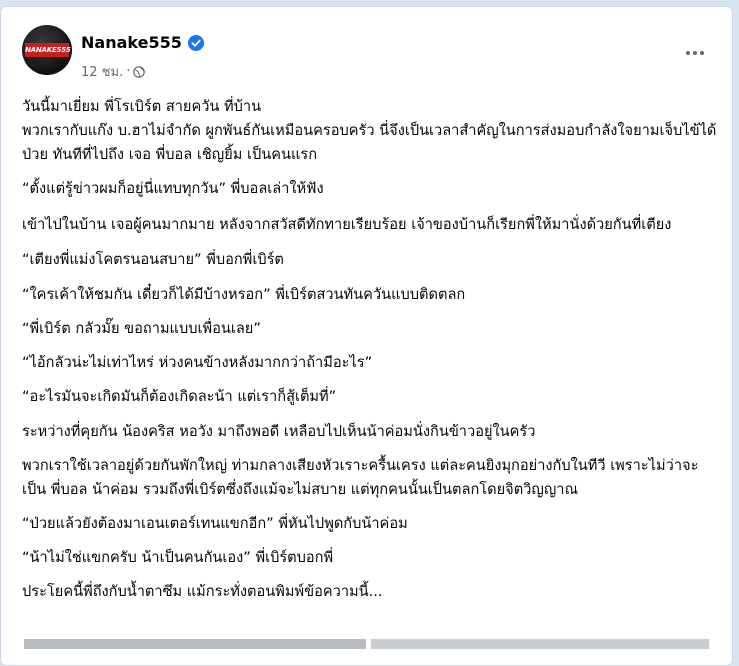 This screenshot has width=739, height=666. What do you see at coordinates (195, 42) in the screenshot?
I see `verified-badge-icon` at bounding box center [195, 42].